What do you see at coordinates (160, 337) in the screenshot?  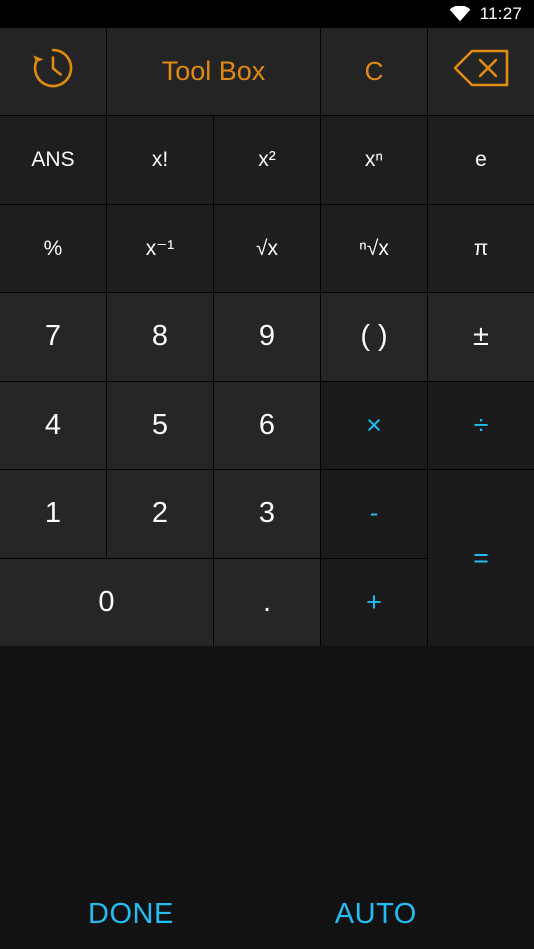 I see `key-8: 8` at bounding box center [160, 337].